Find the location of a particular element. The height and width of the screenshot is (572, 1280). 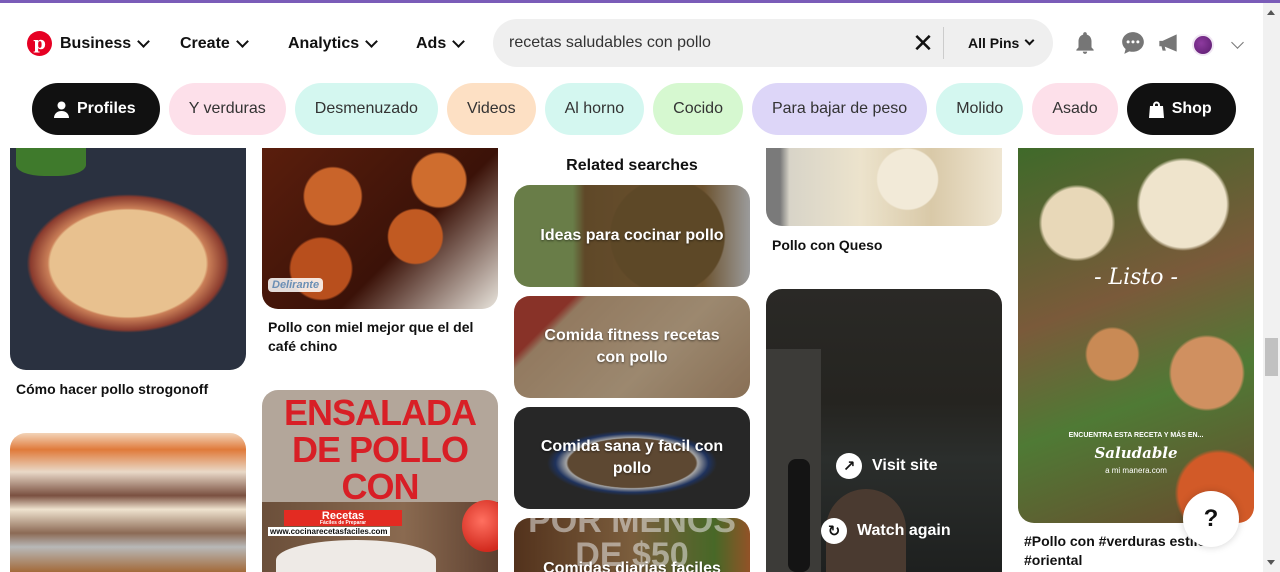

chip-label: Desmenuzado is located at coordinates (366, 108).